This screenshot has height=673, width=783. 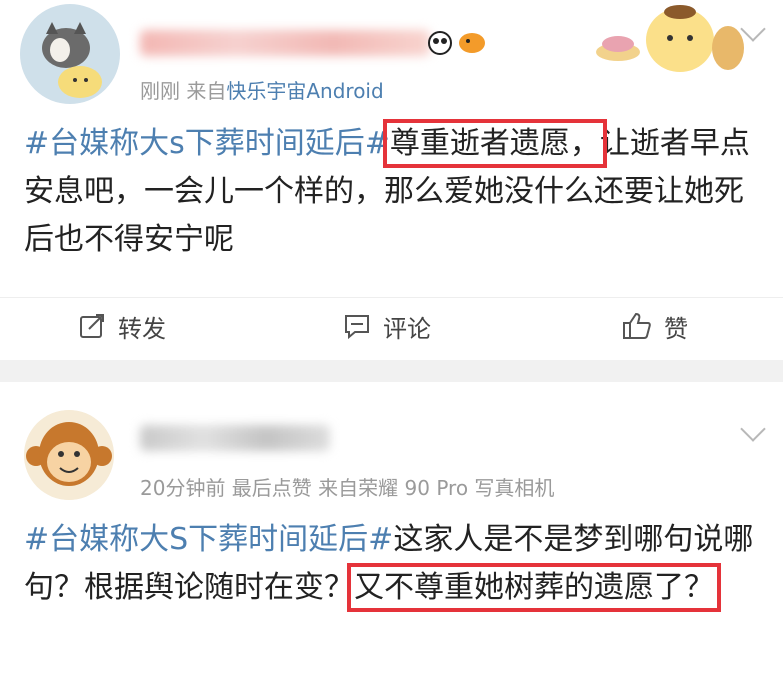 I want to click on post-meta: 刚刚 来自快乐宇宙Android, so click(x=262, y=89).